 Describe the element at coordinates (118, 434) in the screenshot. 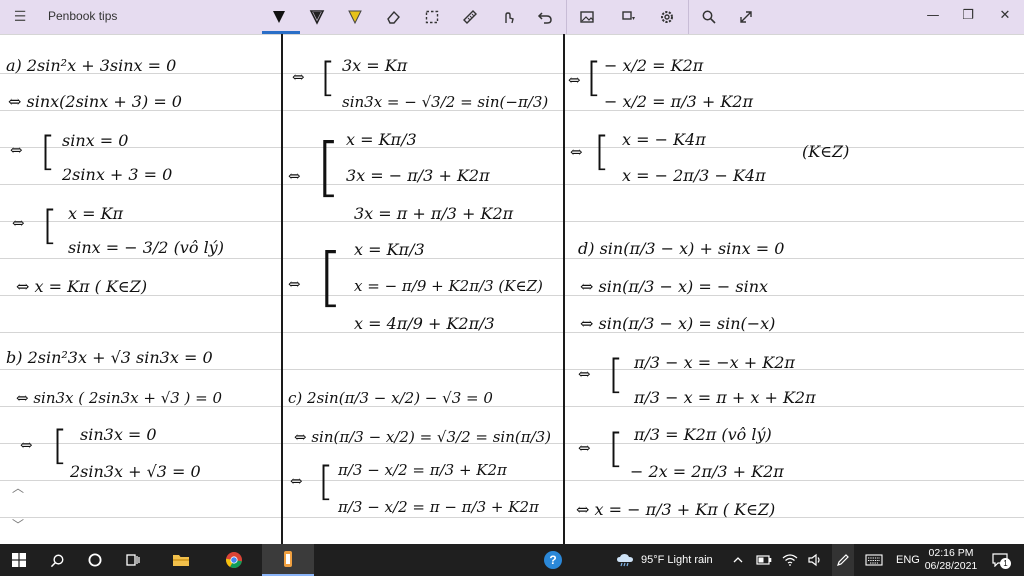

I see `note-line: sin3x = 0` at that location.